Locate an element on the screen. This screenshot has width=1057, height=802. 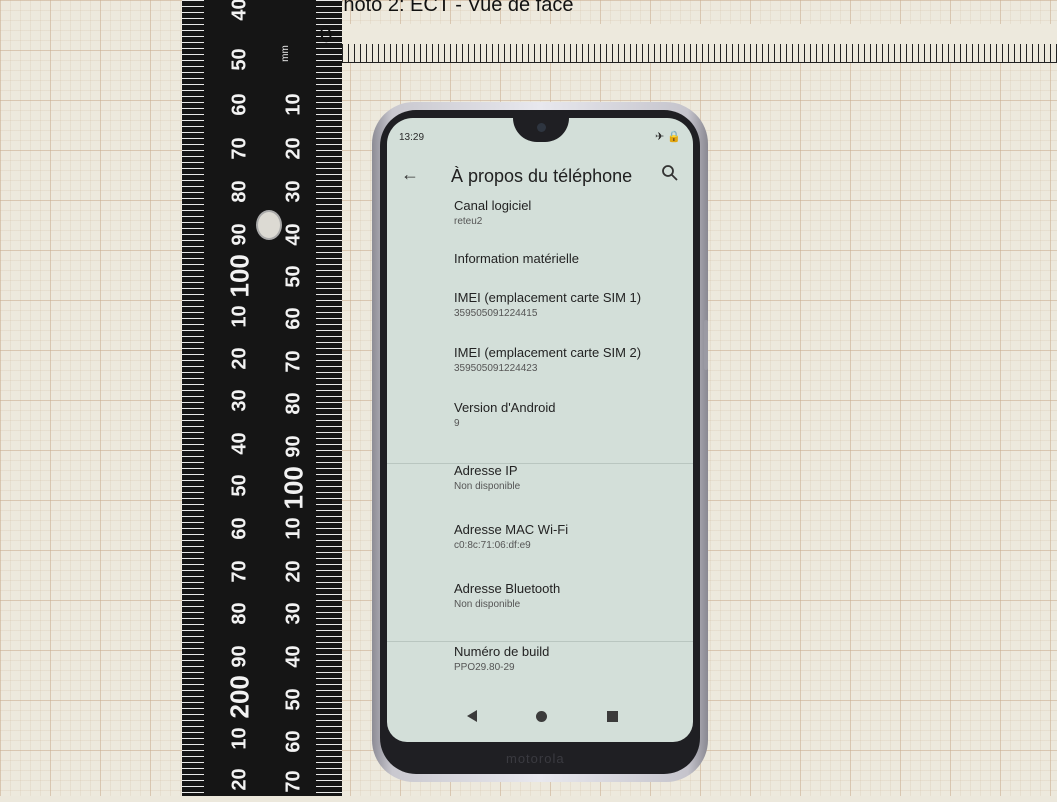
ruler-hole is located at coordinates (269, 225).